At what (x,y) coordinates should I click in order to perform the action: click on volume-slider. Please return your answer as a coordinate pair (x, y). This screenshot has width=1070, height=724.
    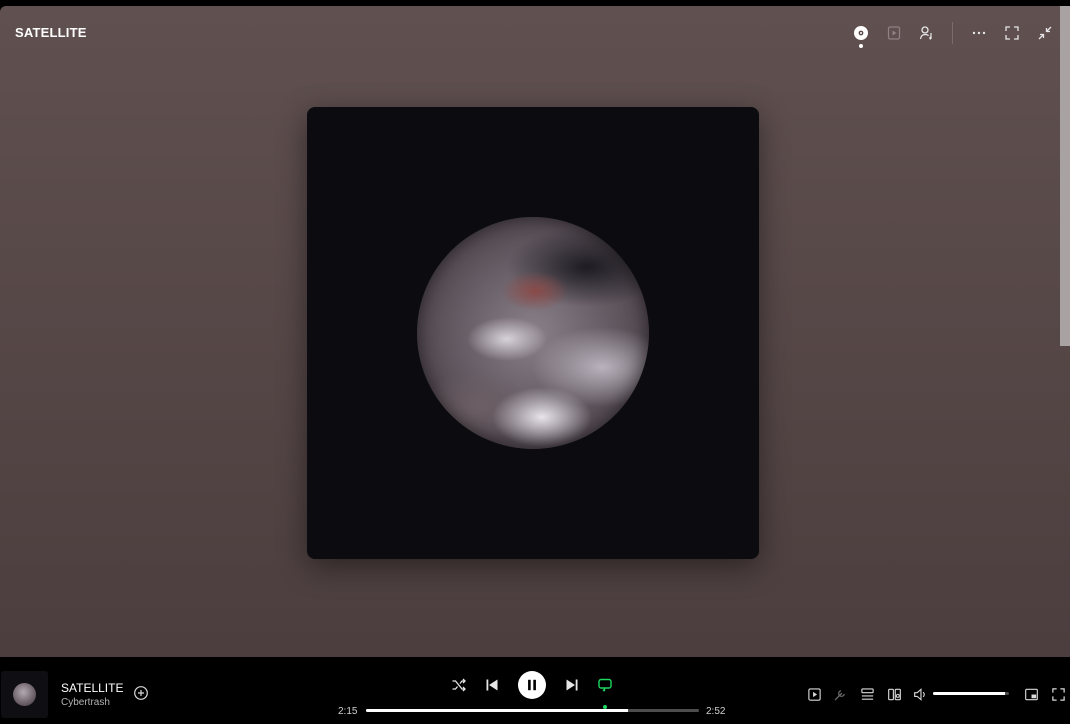
    Looking at the image, I should click on (971, 693).